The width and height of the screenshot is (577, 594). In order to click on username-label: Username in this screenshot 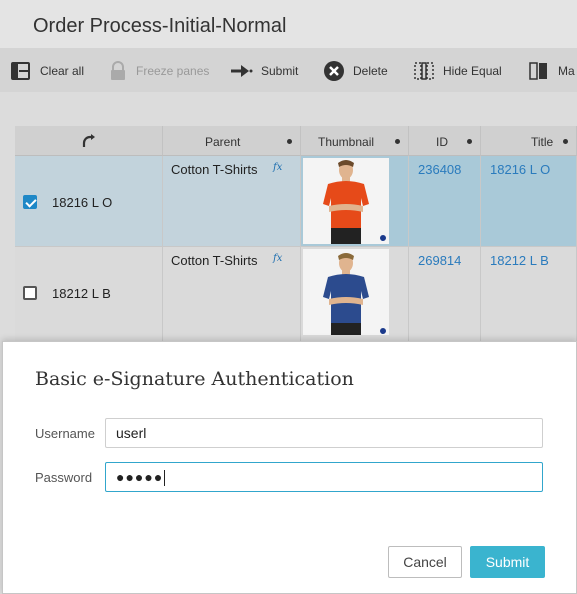, I will do `click(65, 433)`.